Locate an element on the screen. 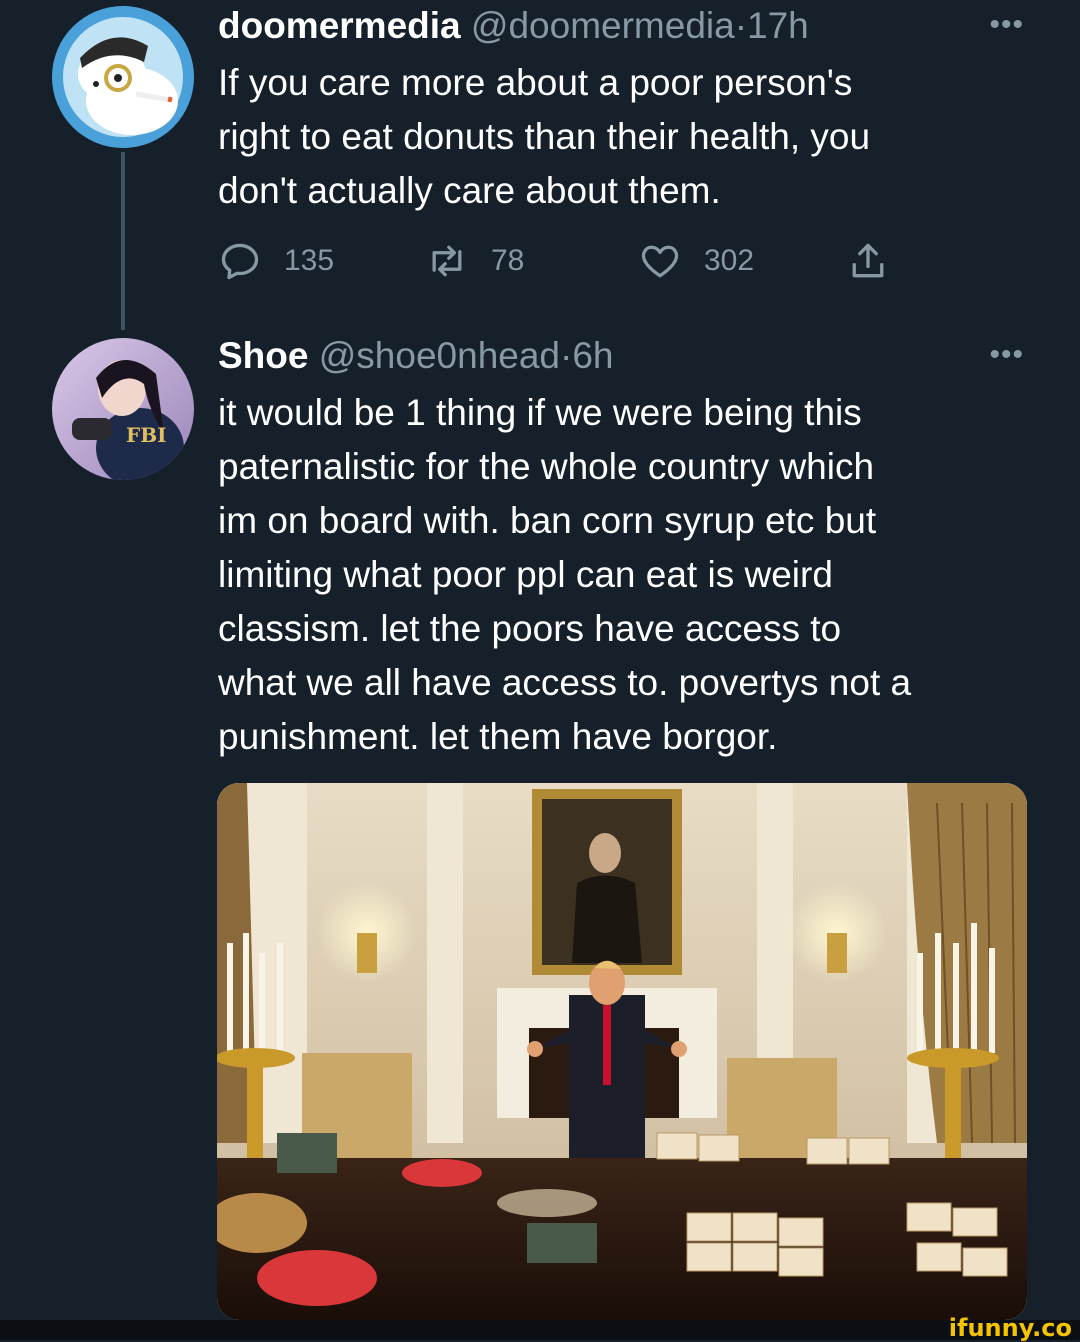  tweet-actions: 135 78 302 is located at coordinates (568, 261).